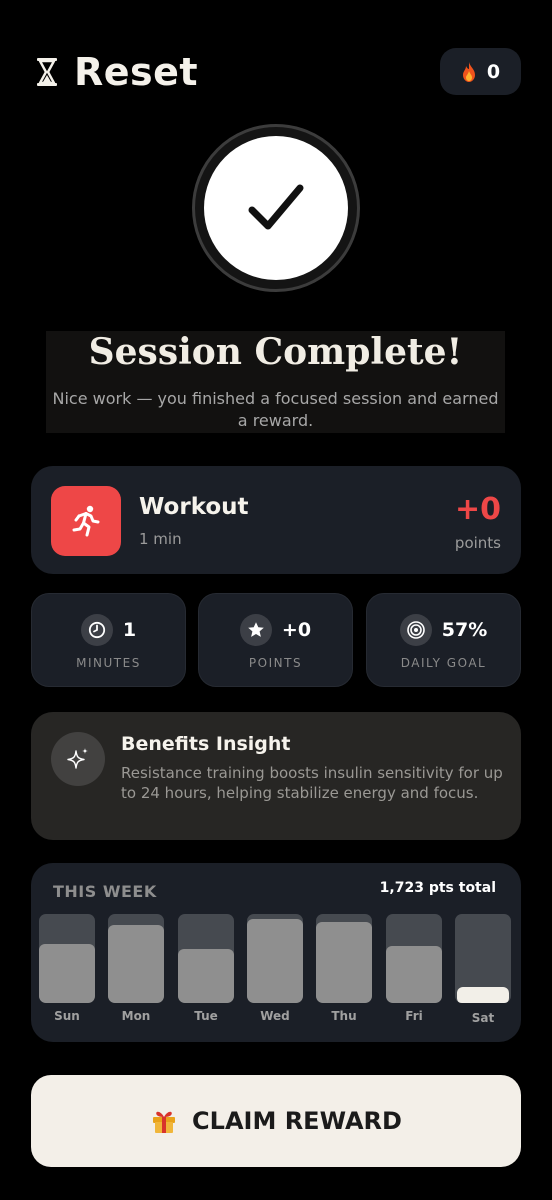 This screenshot has width=552, height=1200. Describe the element at coordinates (206, 1016) in the screenshot. I see `bar-day-label: Tue` at that location.